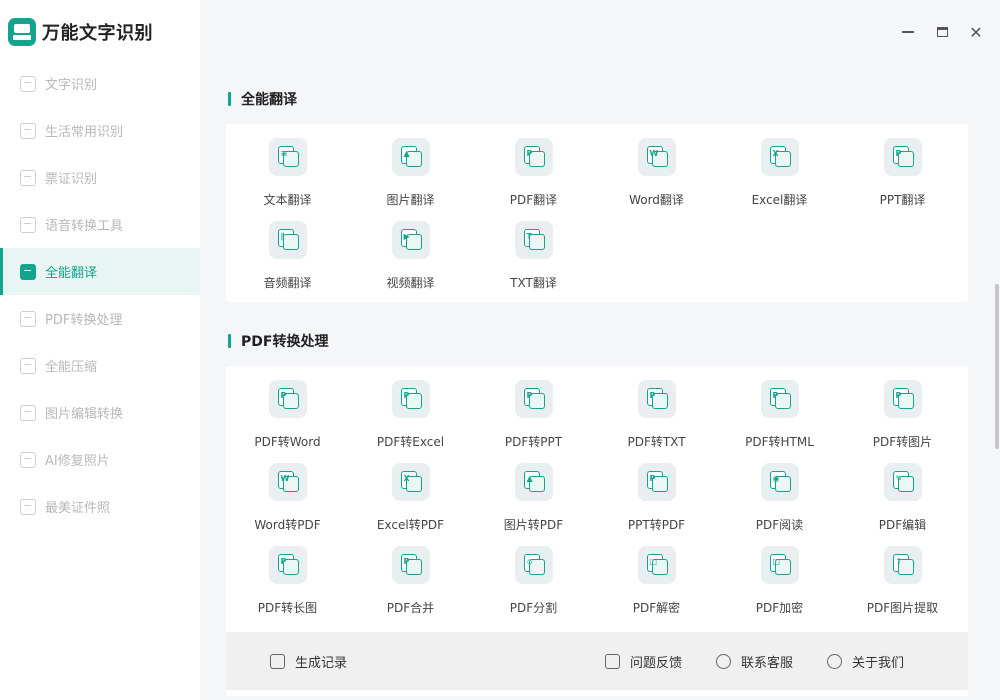 This screenshot has height=700, width=1000. I want to click on sidebar-item-label: 票证识别, so click(71, 179).